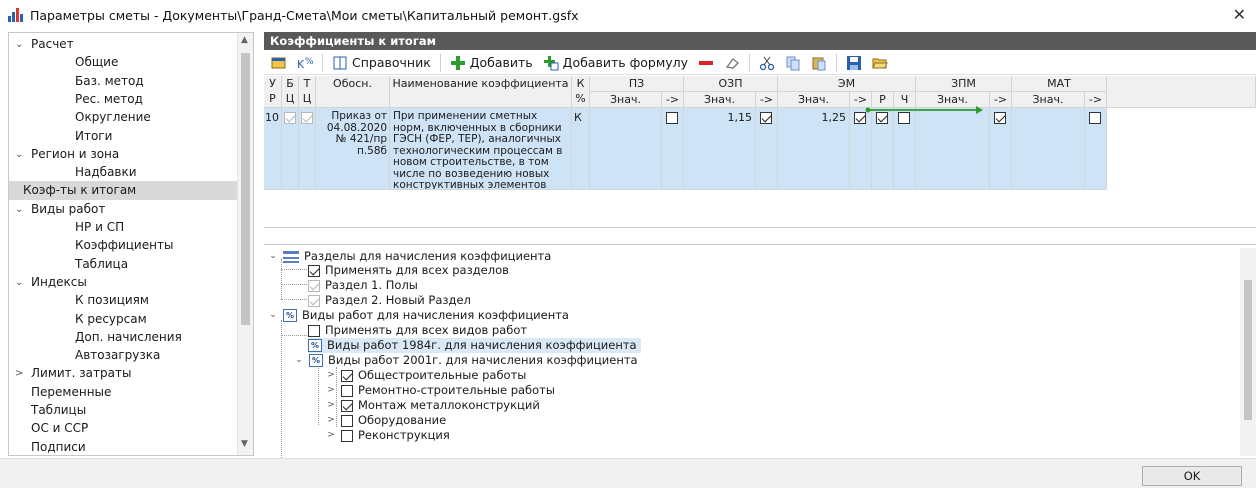 The height and width of the screenshot is (488, 1256). What do you see at coordinates (347, 375) in the screenshot?
I see `general-works-checkbox` at bounding box center [347, 375].